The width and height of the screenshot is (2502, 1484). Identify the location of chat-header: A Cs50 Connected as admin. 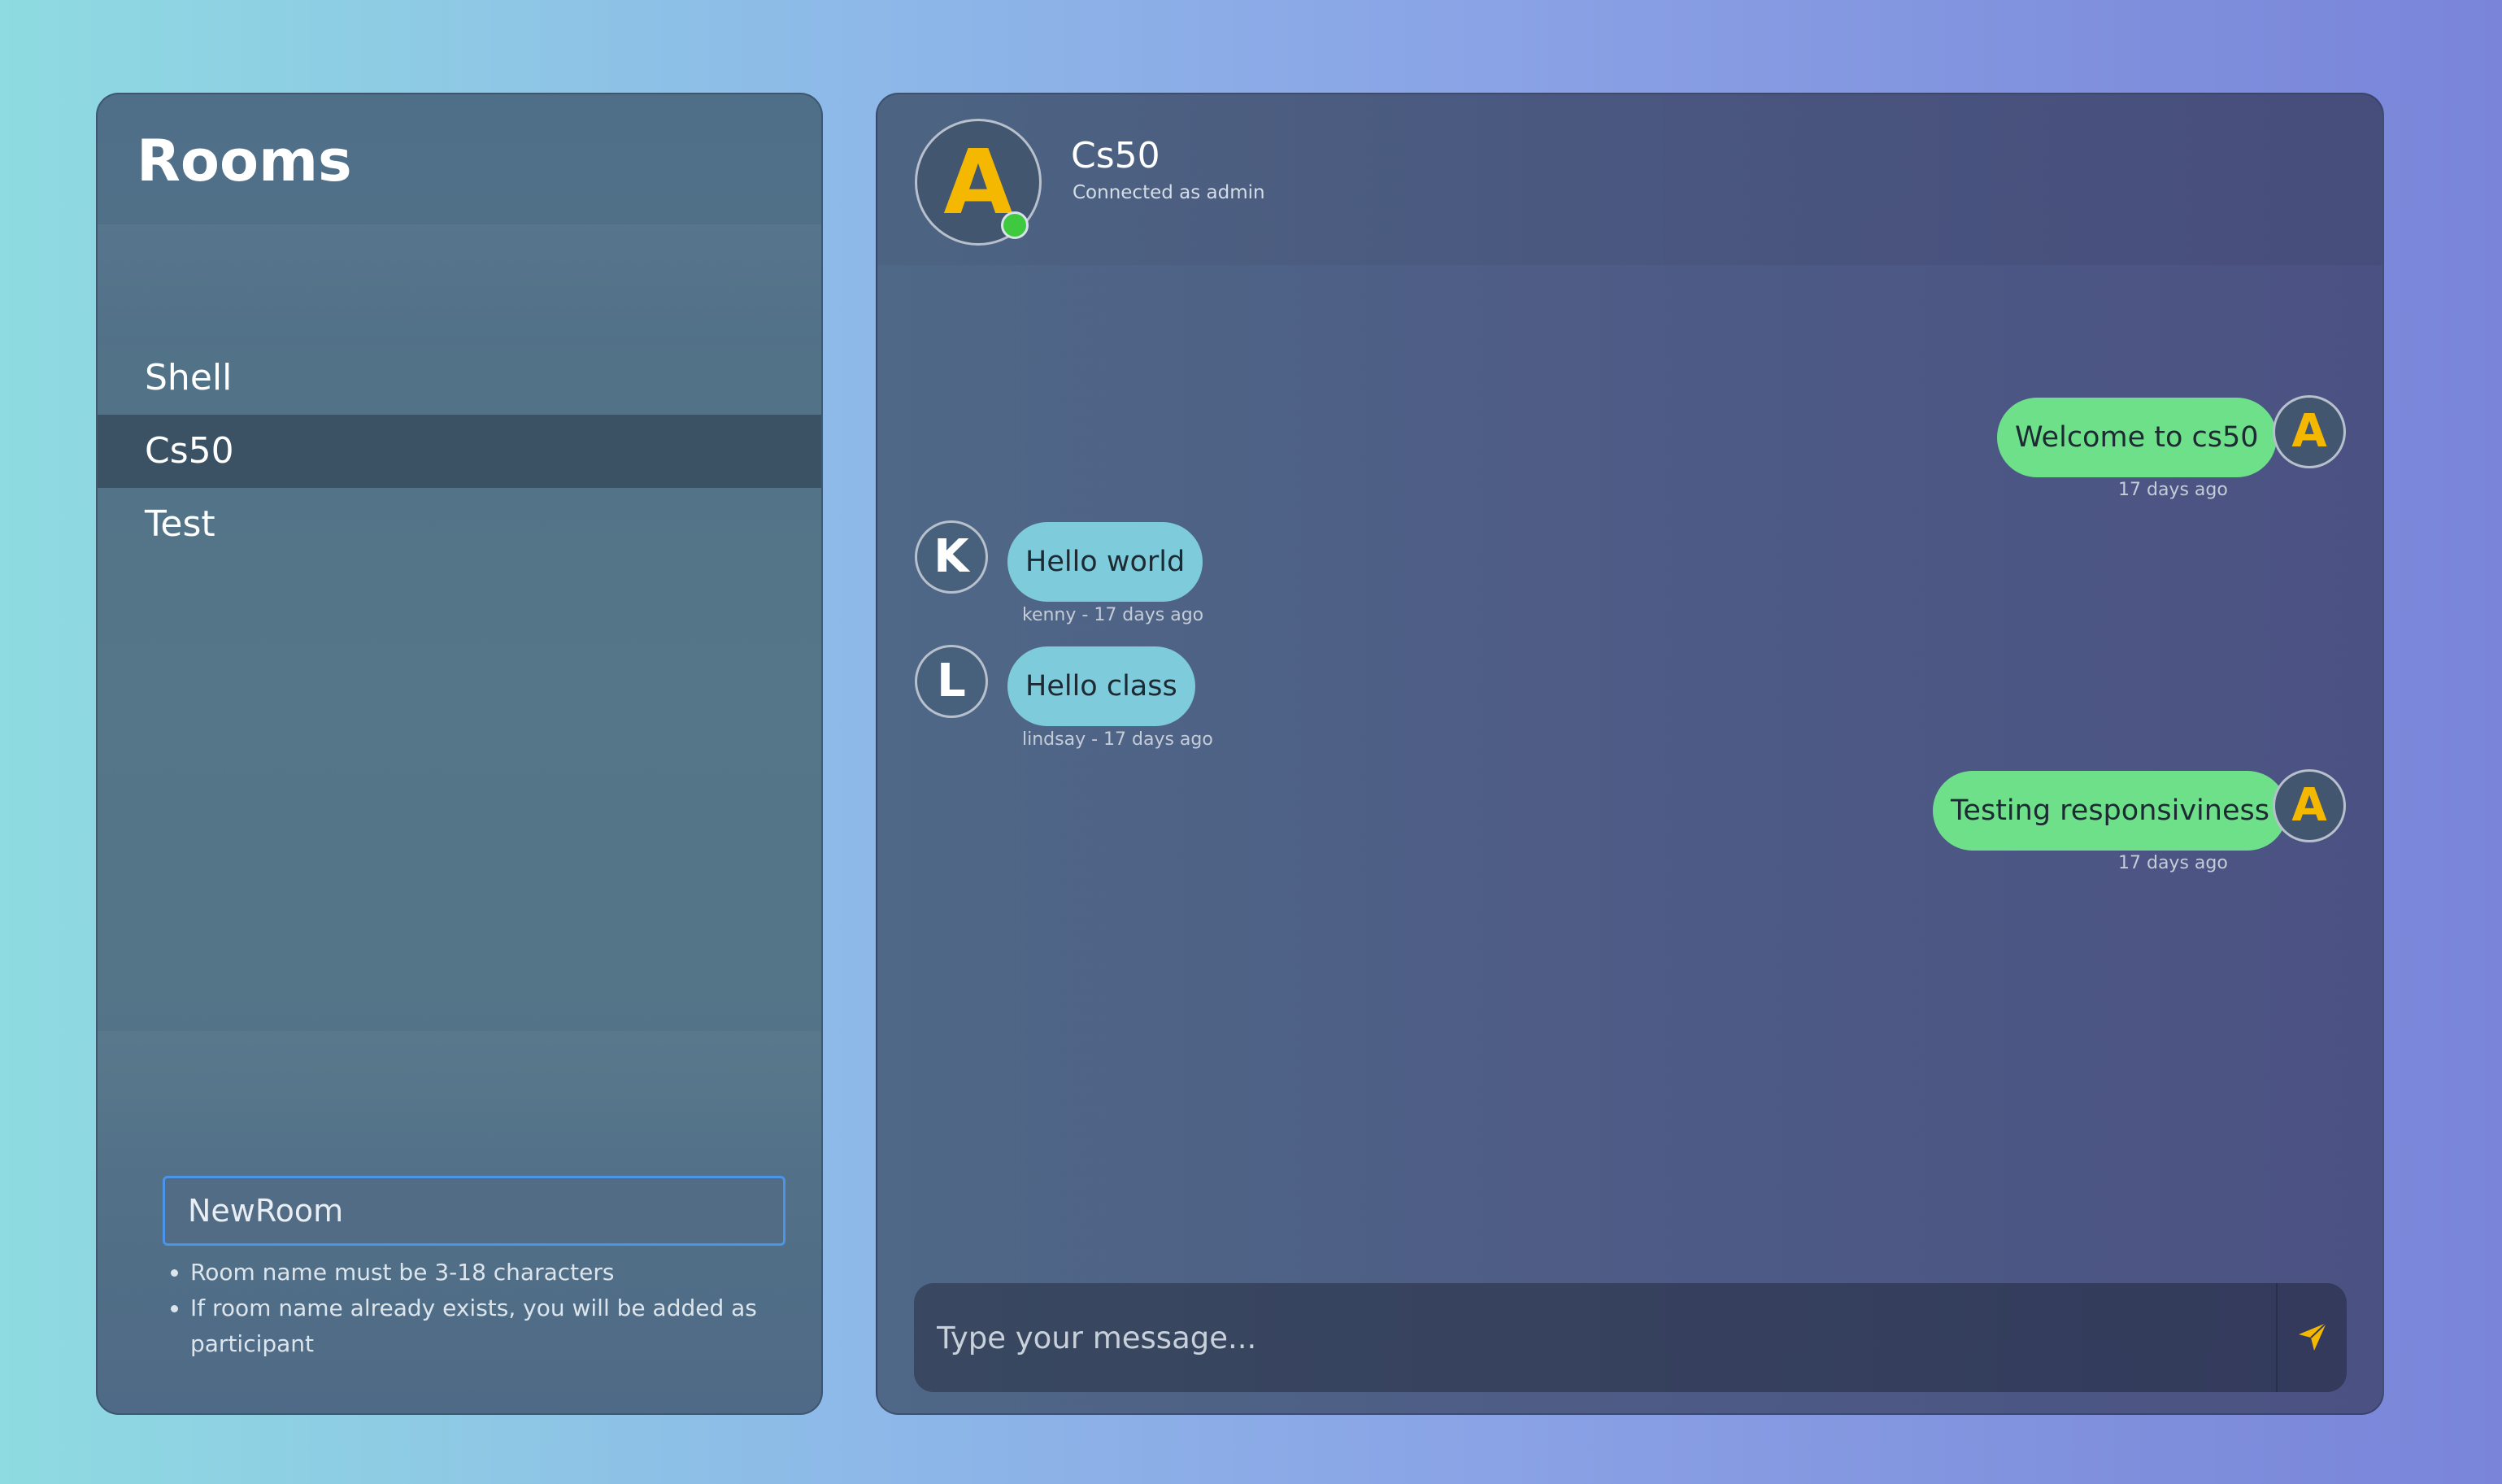
(1629, 179).